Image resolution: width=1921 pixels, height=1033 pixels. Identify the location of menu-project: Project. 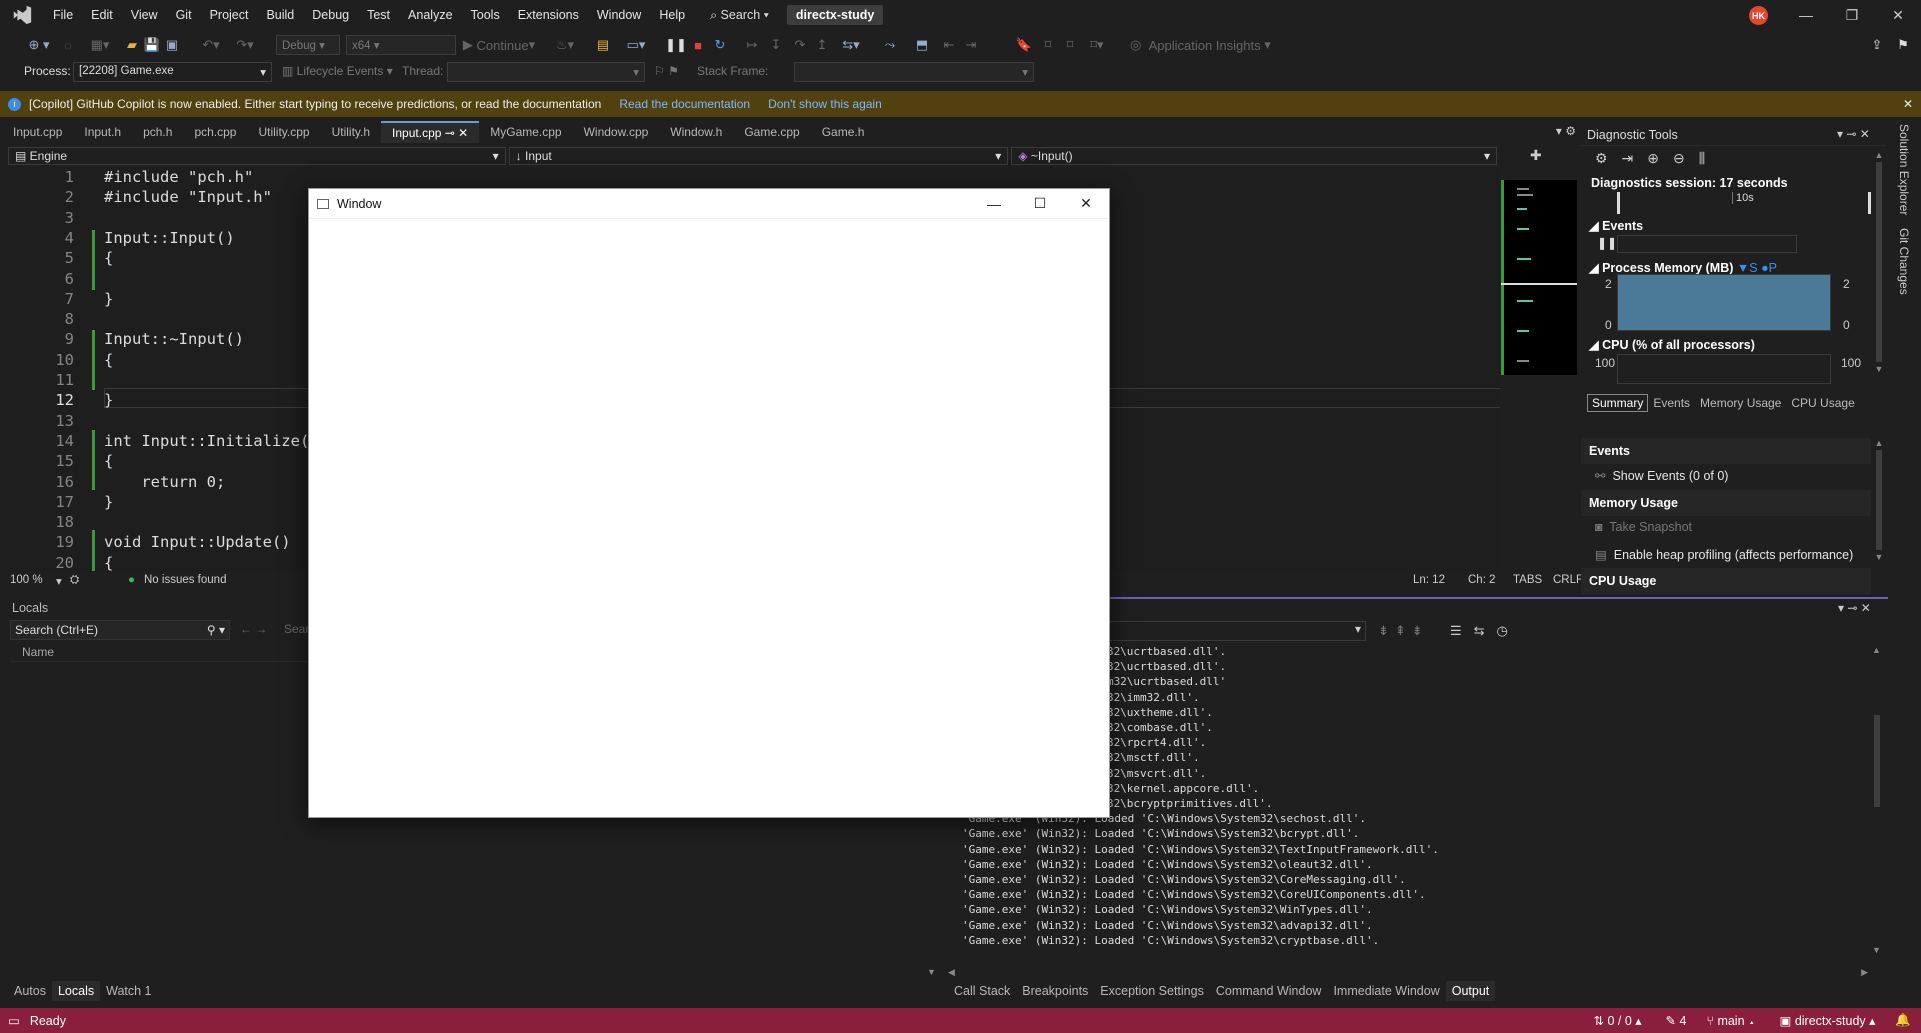
(229, 15).